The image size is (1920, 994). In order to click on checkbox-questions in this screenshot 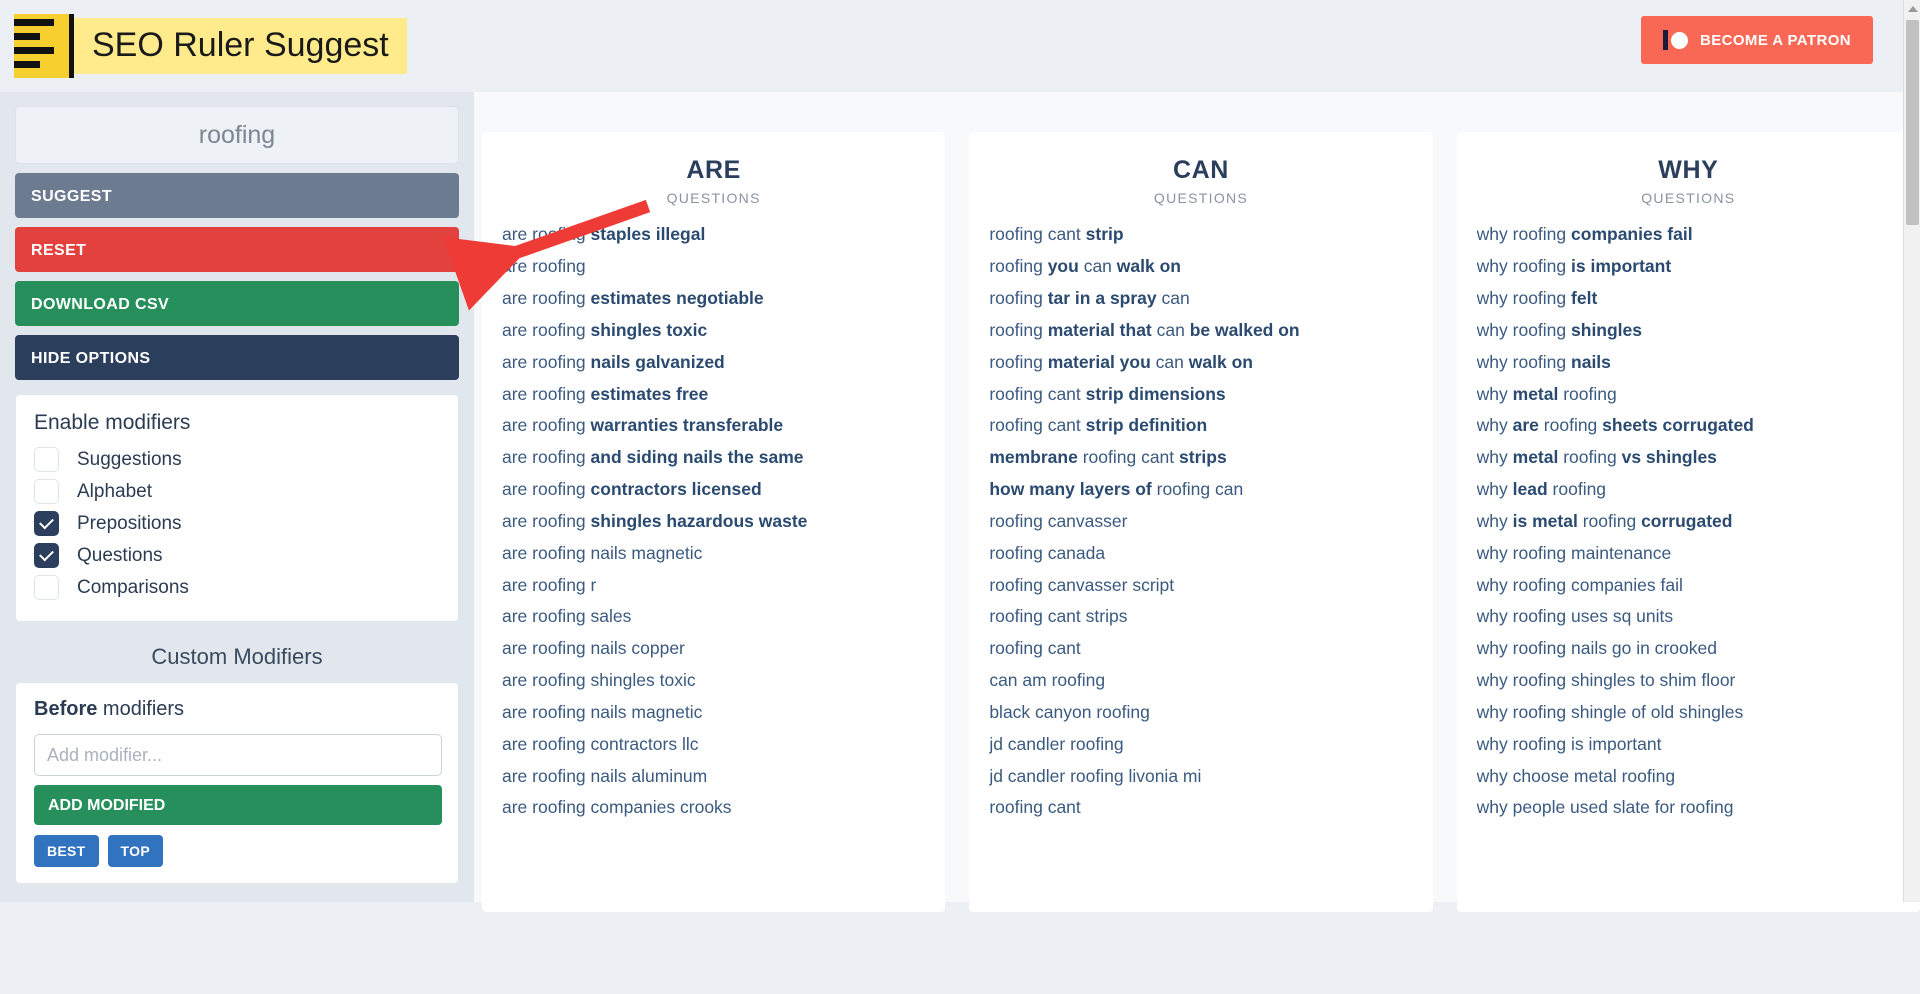, I will do `click(46, 555)`.